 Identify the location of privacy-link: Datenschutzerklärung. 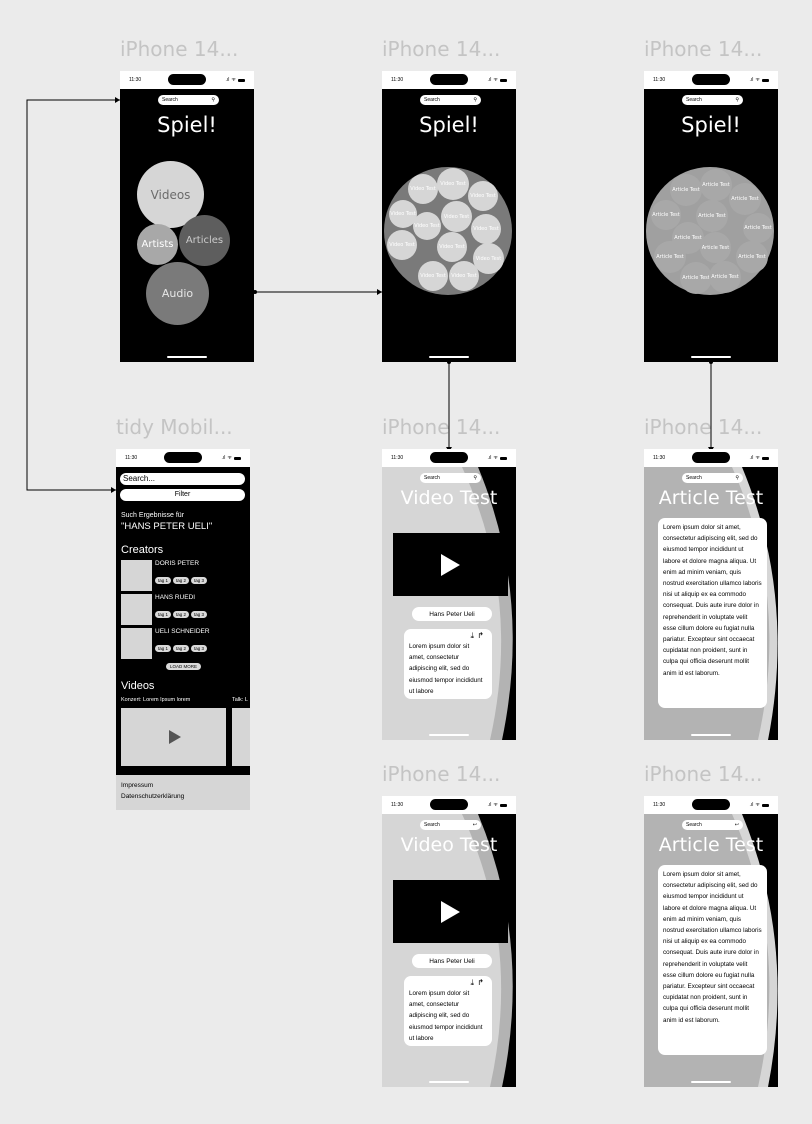
(152, 796).